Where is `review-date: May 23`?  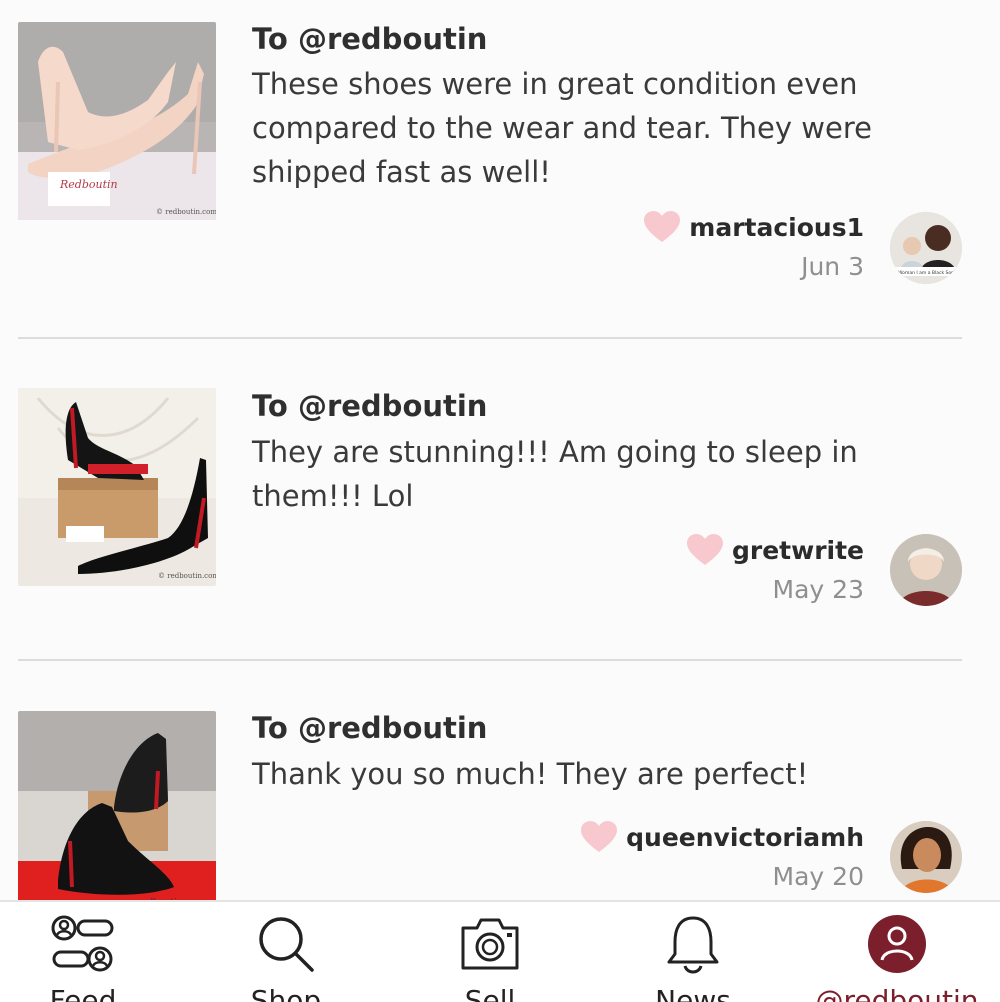
review-date: May 23 is located at coordinates (818, 589).